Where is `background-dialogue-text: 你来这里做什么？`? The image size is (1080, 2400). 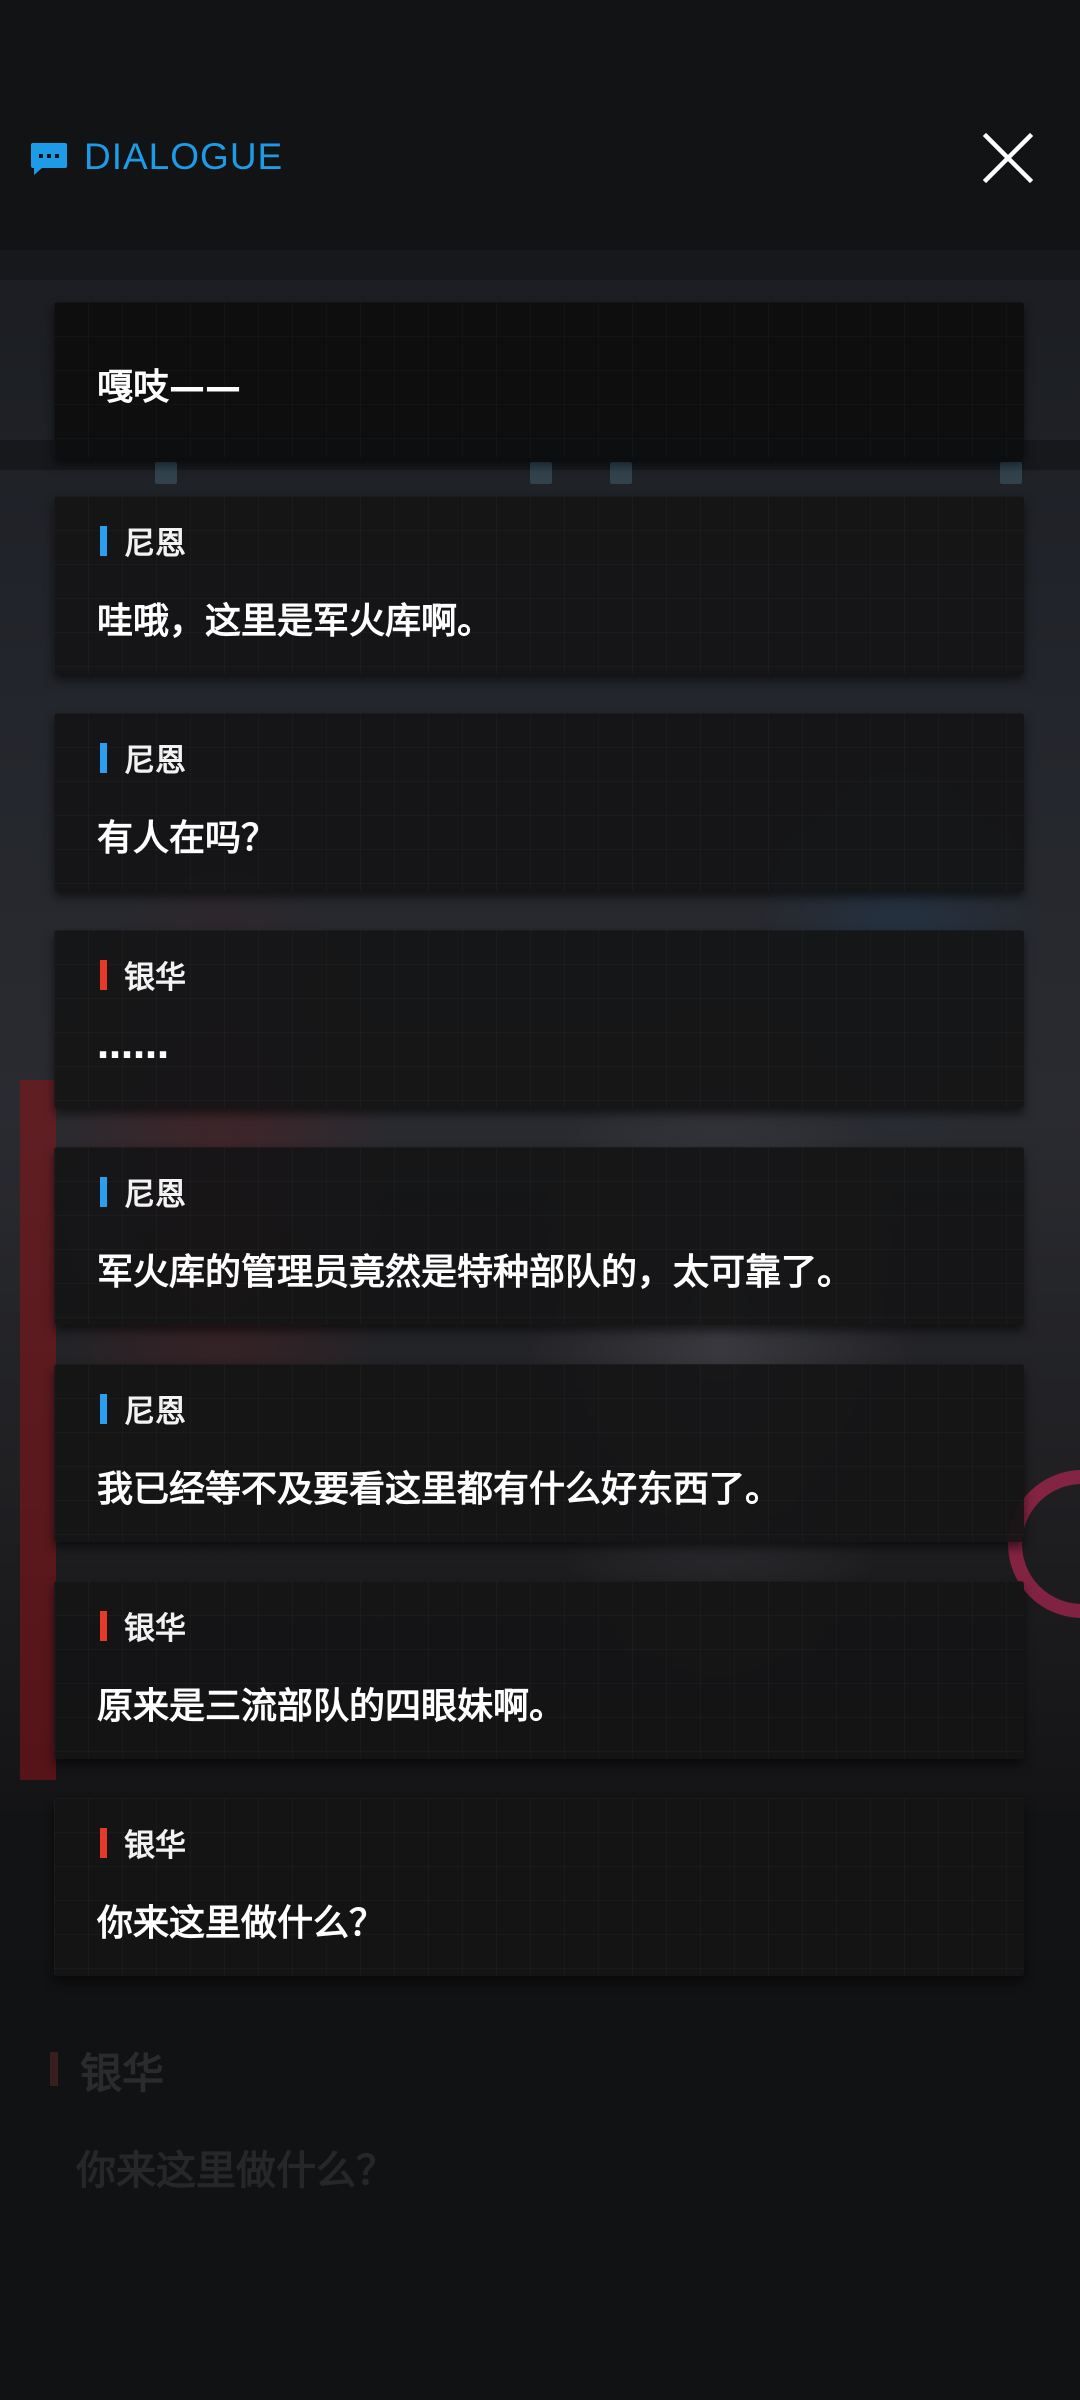 background-dialogue-text: 你来这里做什么？ is located at coordinates (236, 2171).